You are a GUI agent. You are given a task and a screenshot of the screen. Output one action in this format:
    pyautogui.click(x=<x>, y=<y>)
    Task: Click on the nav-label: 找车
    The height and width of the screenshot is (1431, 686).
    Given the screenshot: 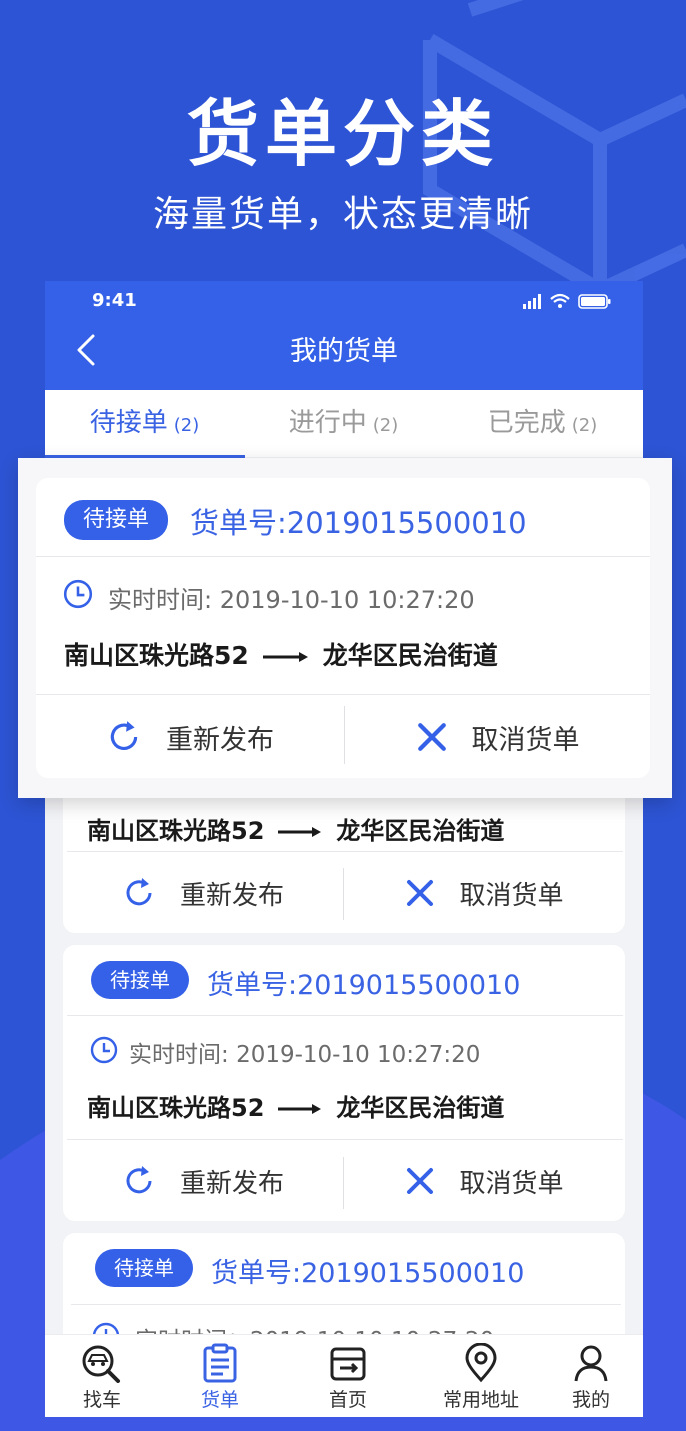 What is the action you would take?
    pyautogui.click(x=101, y=1400)
    